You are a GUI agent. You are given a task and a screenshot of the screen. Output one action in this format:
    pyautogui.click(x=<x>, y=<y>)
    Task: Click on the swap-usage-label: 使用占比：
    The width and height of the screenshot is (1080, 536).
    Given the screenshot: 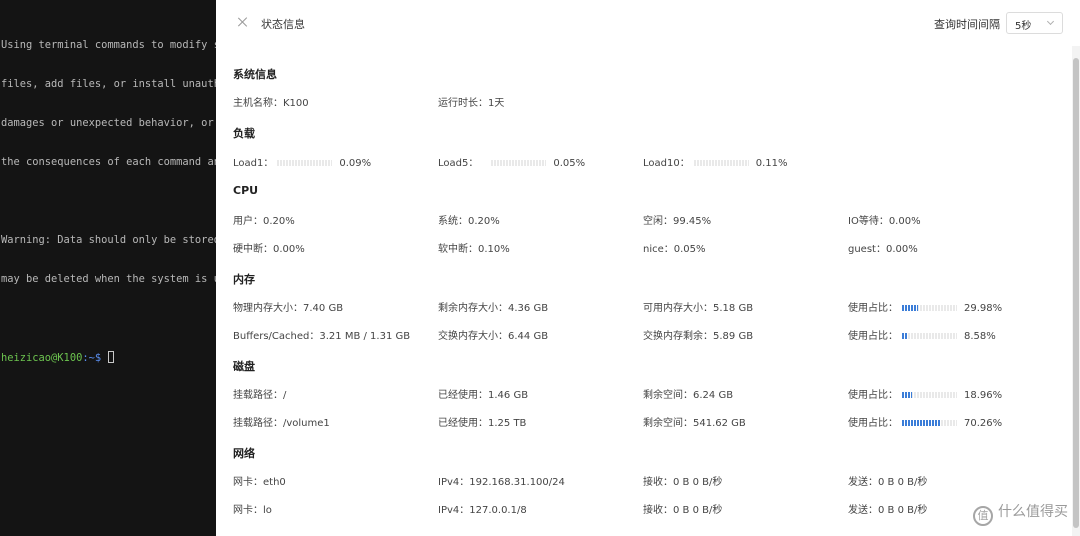 What is the action you would take?
    pyautogui.click(x=873, y=336)
    